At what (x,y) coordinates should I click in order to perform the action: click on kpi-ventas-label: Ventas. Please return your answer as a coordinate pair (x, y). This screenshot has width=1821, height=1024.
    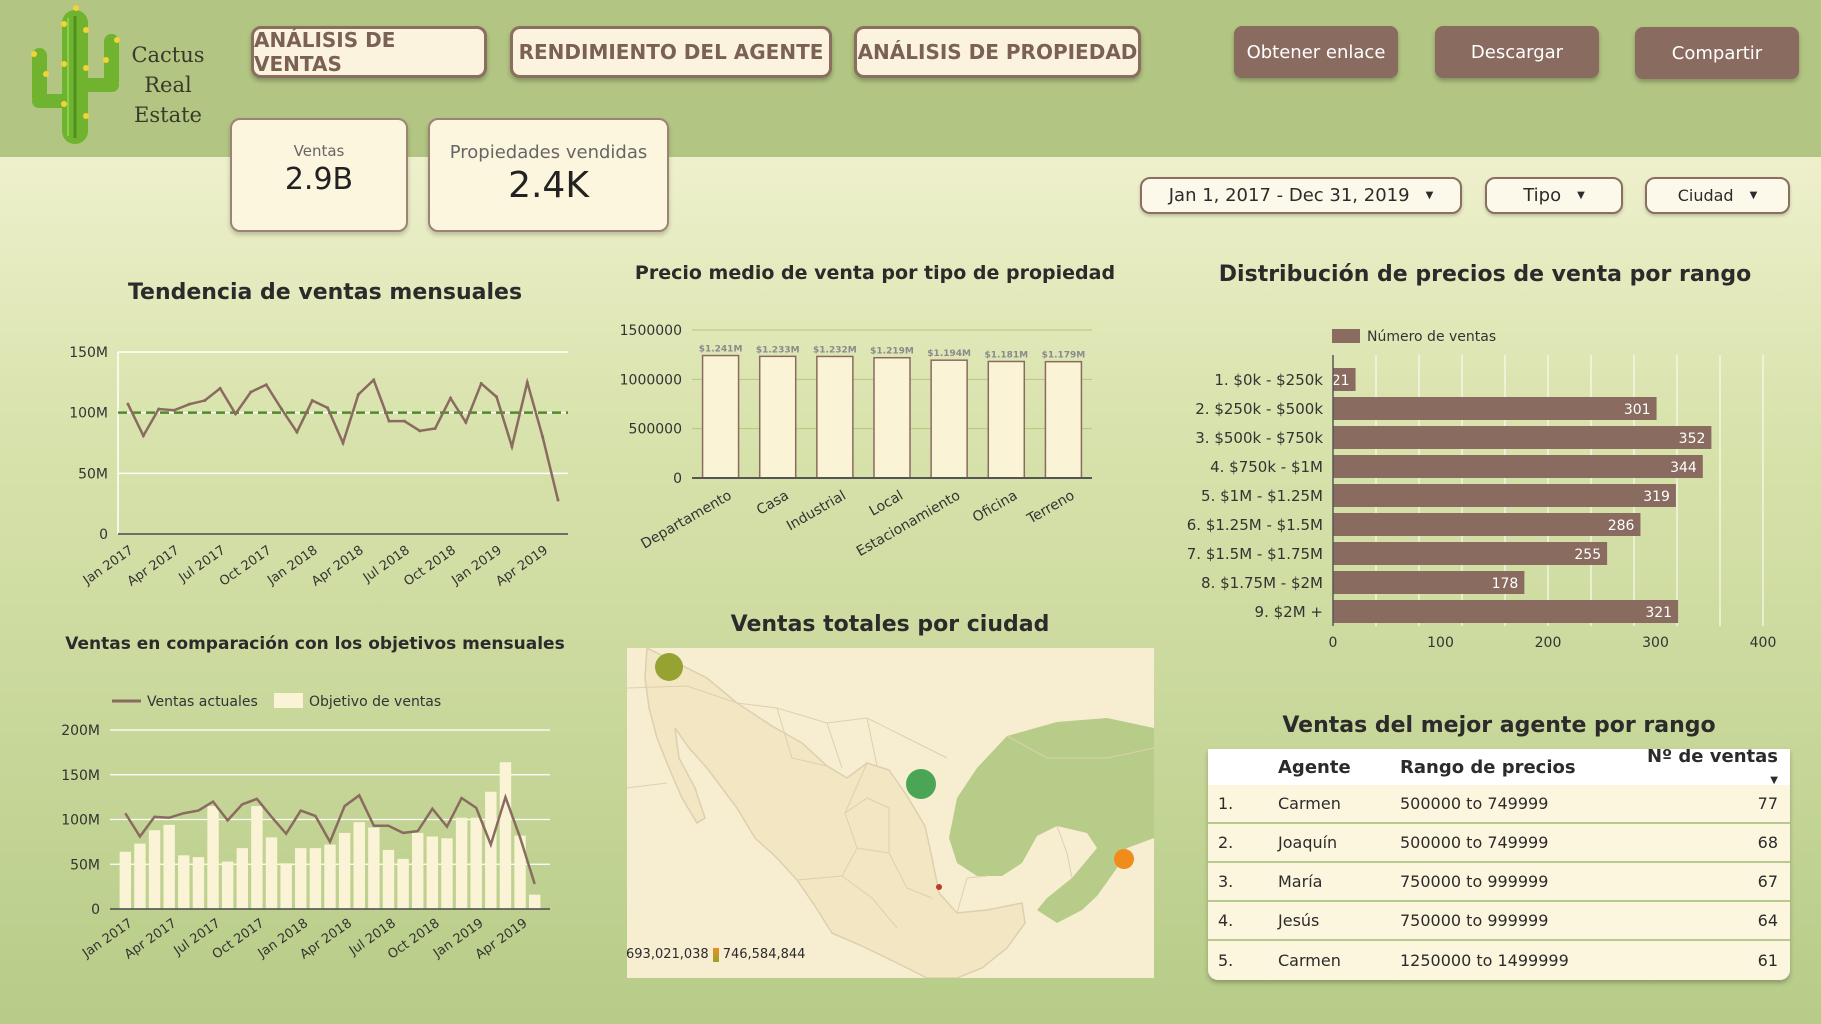
    Looking at the image, I should click on (319, 151).